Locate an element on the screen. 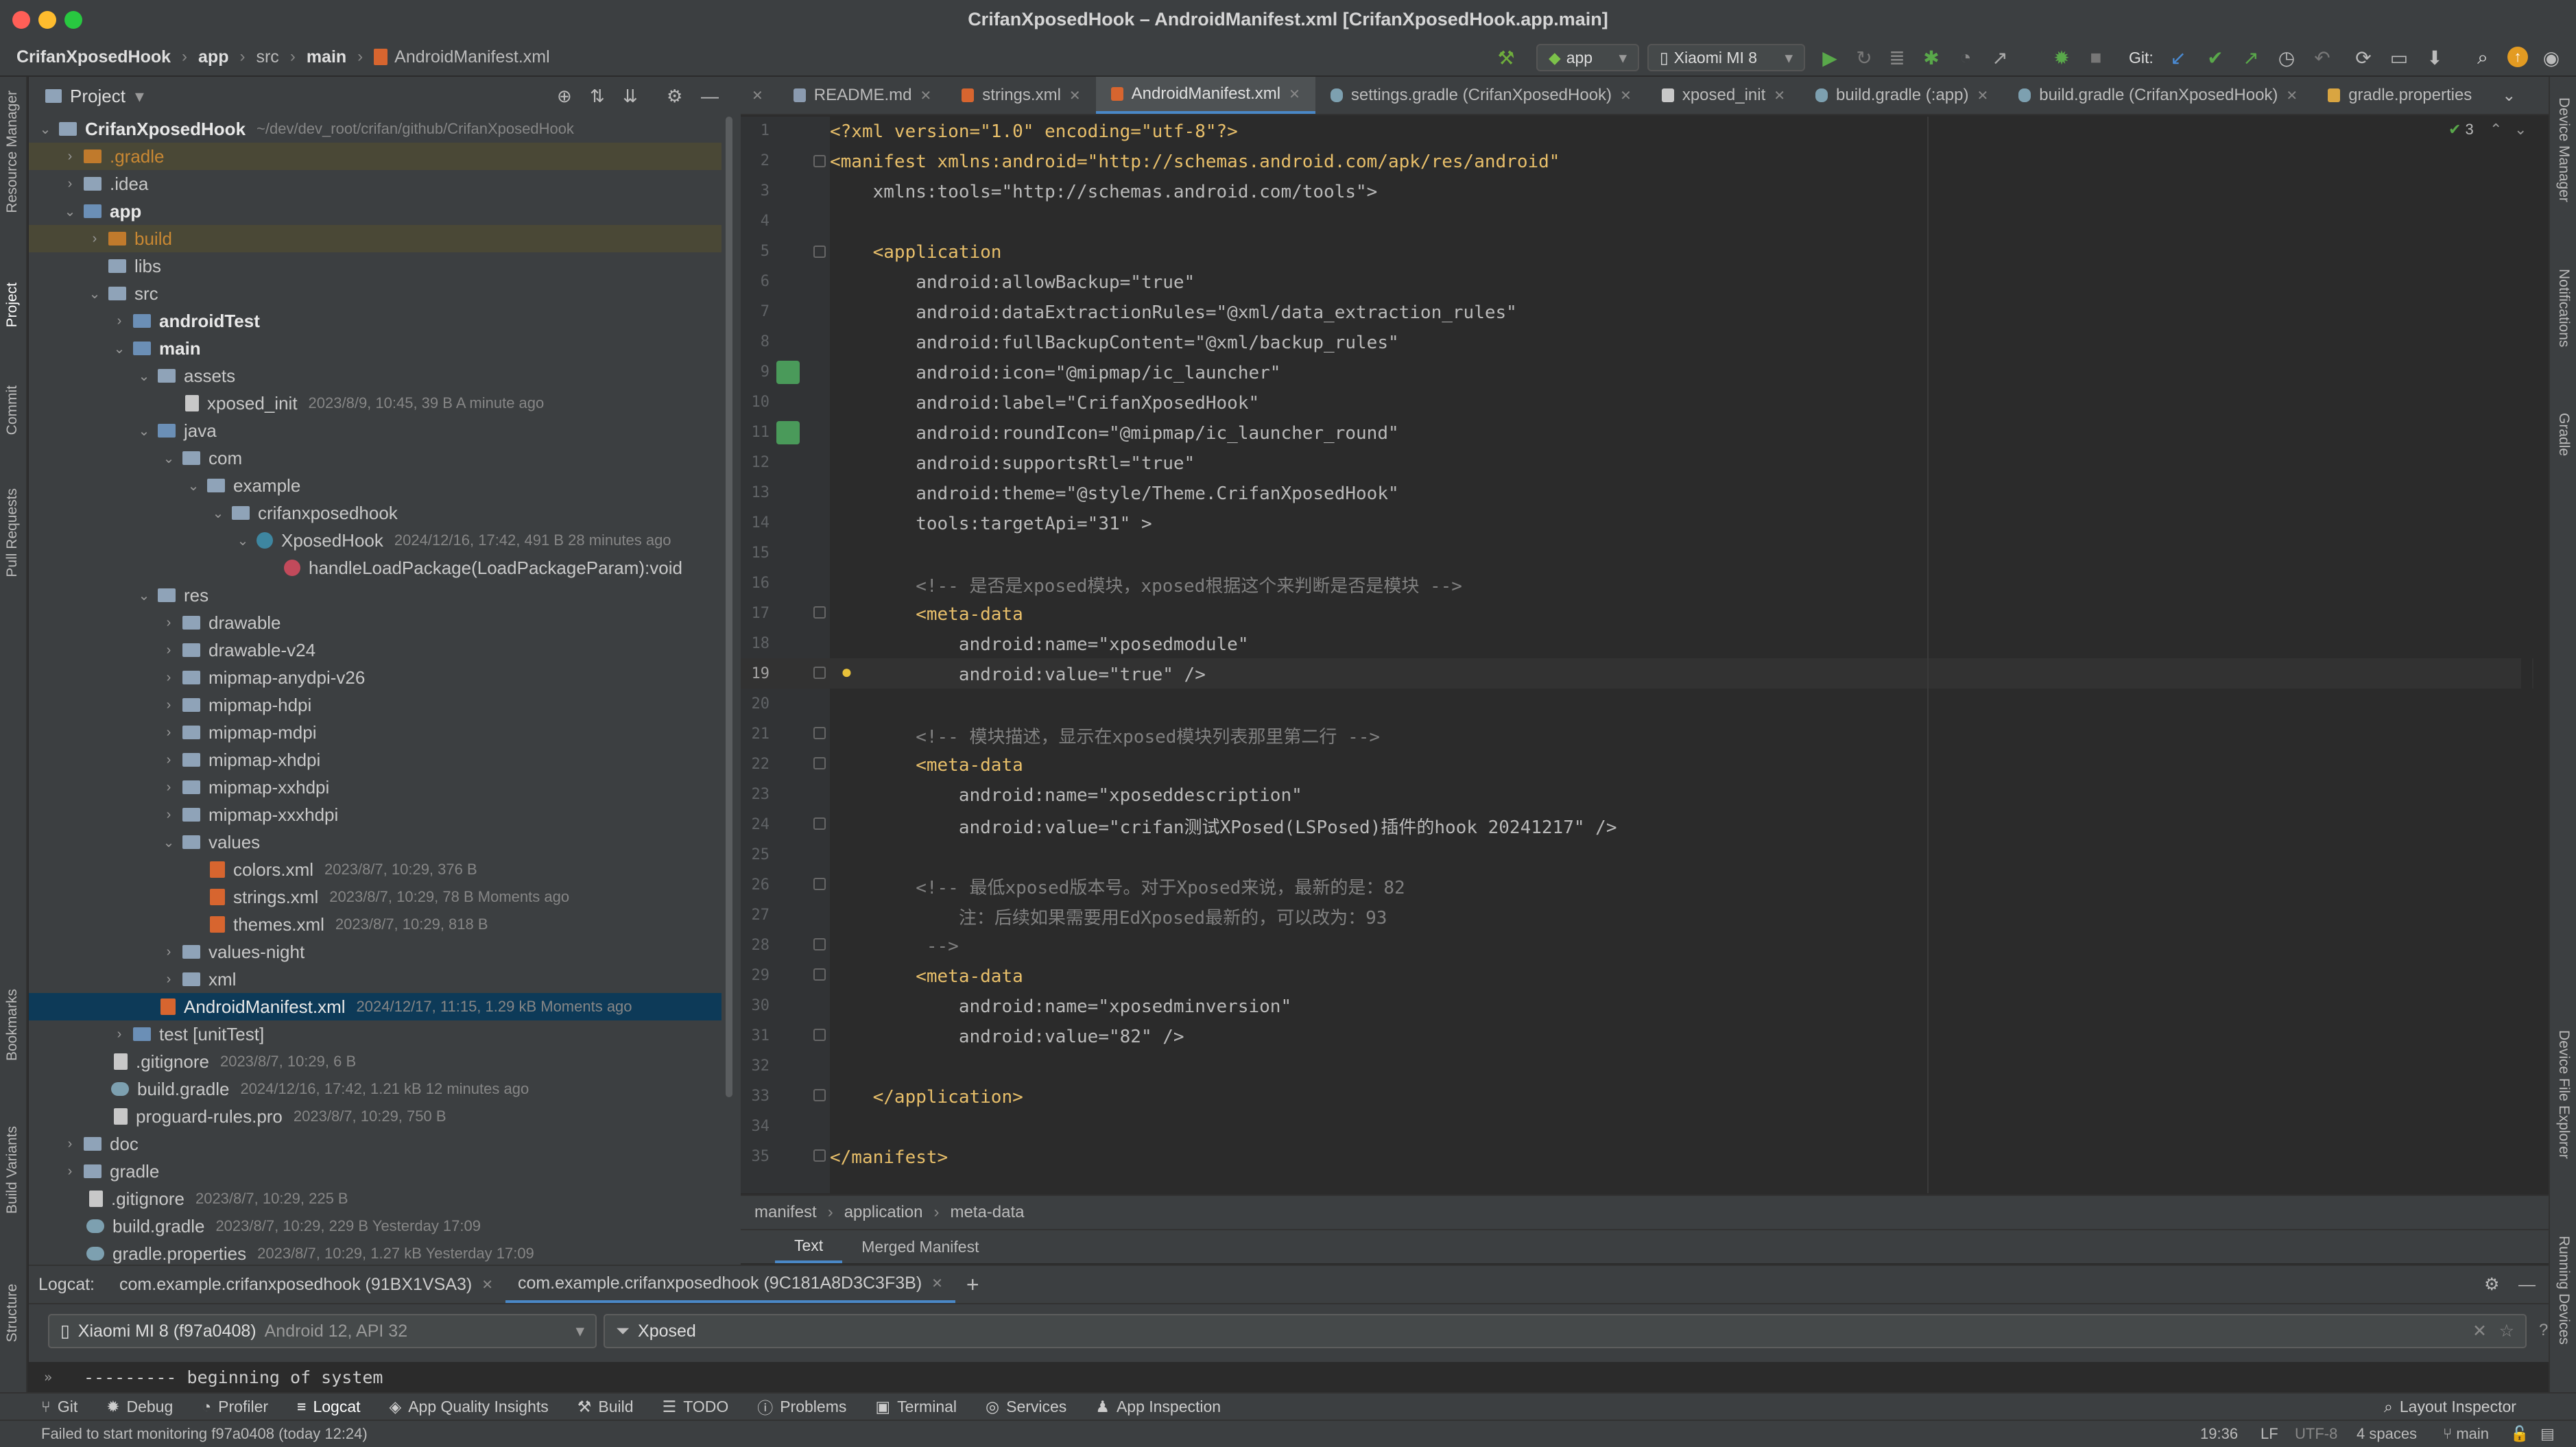  tool-tab-gradle: Gradle is located at coordinates (2563, 434).